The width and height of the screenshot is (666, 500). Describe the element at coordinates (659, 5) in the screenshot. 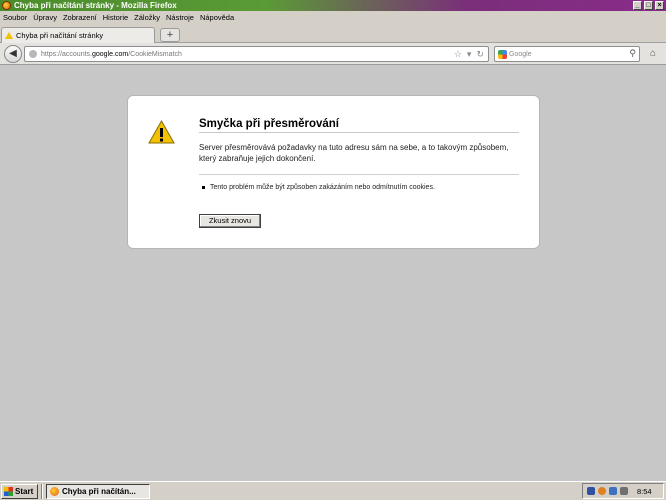

I see `close-button: ×` at that location.